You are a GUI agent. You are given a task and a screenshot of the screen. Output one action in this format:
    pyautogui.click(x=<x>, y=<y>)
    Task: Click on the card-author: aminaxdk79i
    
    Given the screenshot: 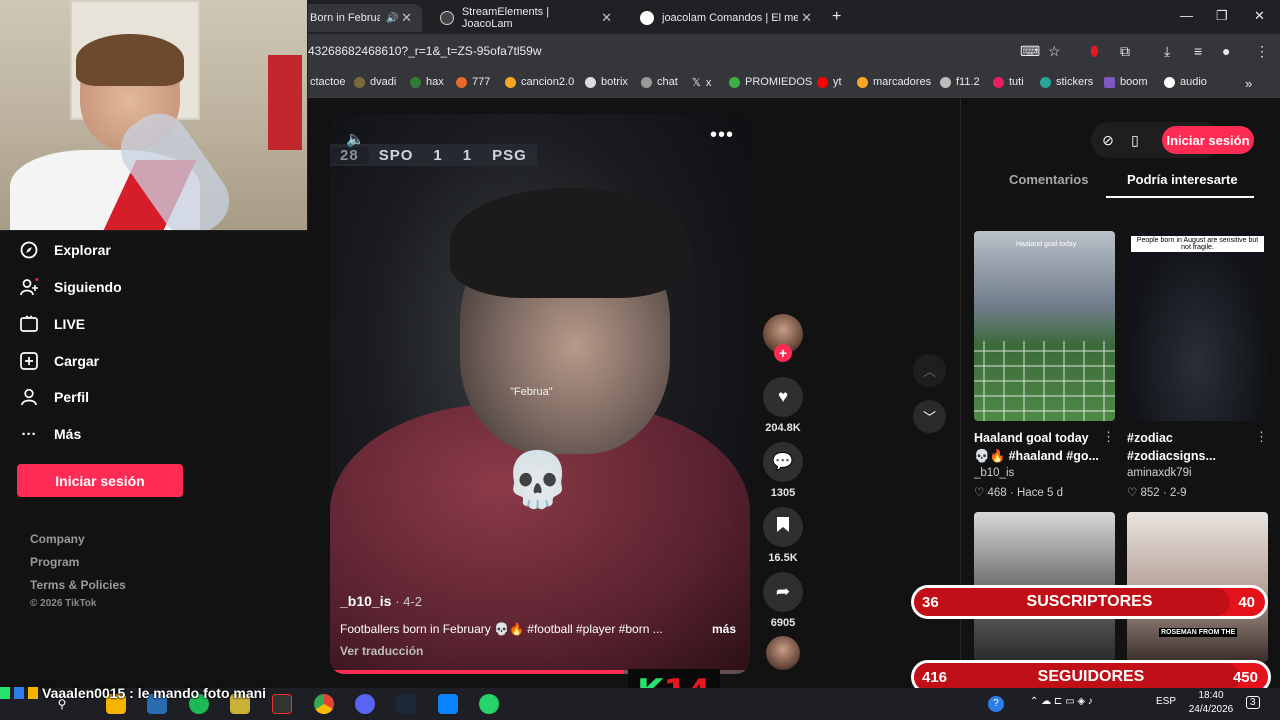 What is the action you would take?
    pyautogui.click(x=1159, y=473)
    